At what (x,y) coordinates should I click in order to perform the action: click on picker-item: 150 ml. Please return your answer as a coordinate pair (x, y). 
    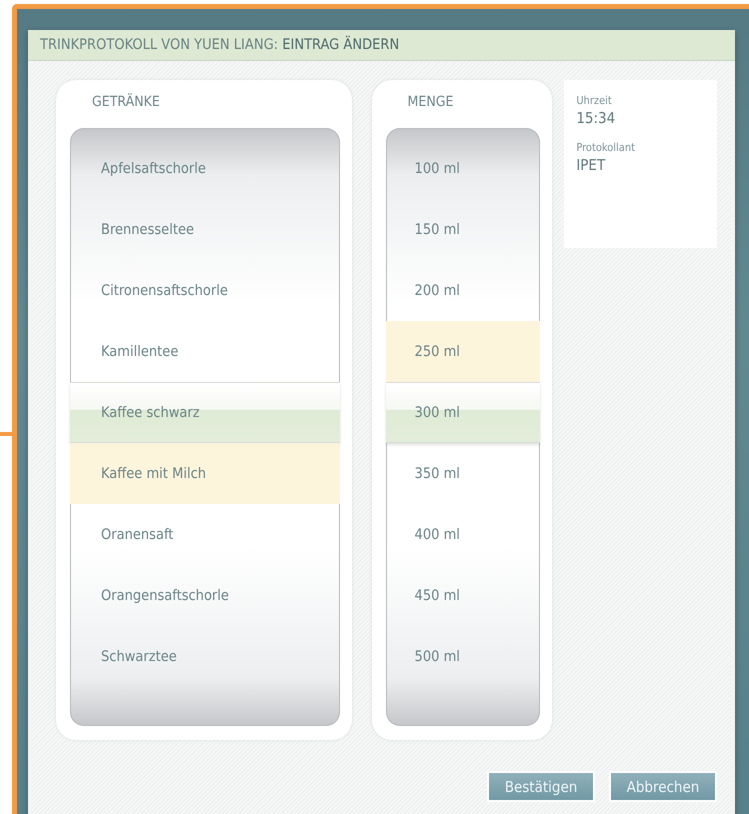
    Looking at the image, I should click on (463, 229).